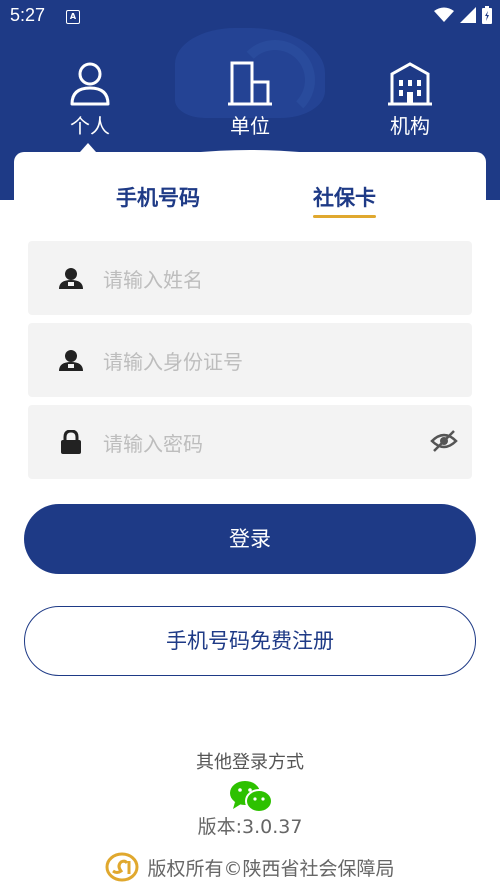 Image resolution: width=500 pixels, height=888 pixels. Describe the element at coordinates (122, 867) in the screenshot. I see `social-security-logo` at that location.